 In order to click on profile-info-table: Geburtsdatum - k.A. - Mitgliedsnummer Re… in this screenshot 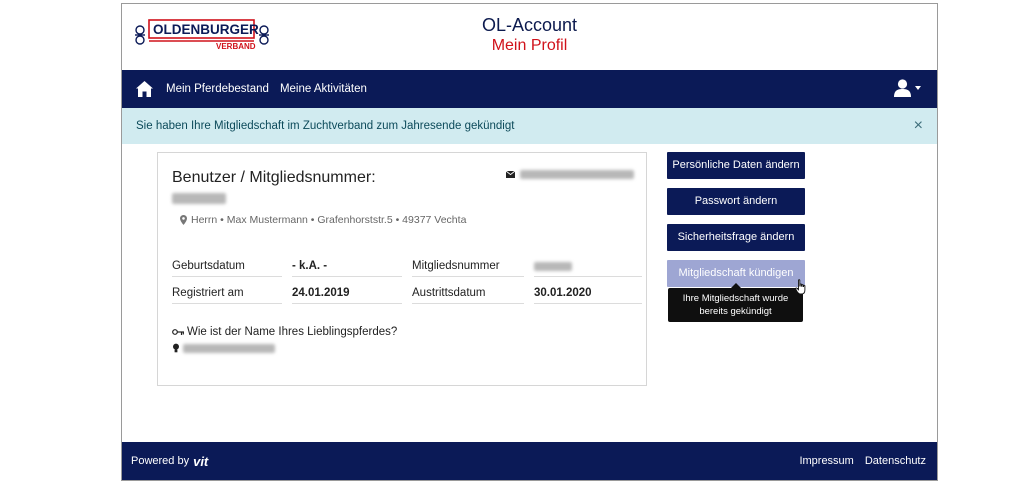, I will do `click(407, 280)`.